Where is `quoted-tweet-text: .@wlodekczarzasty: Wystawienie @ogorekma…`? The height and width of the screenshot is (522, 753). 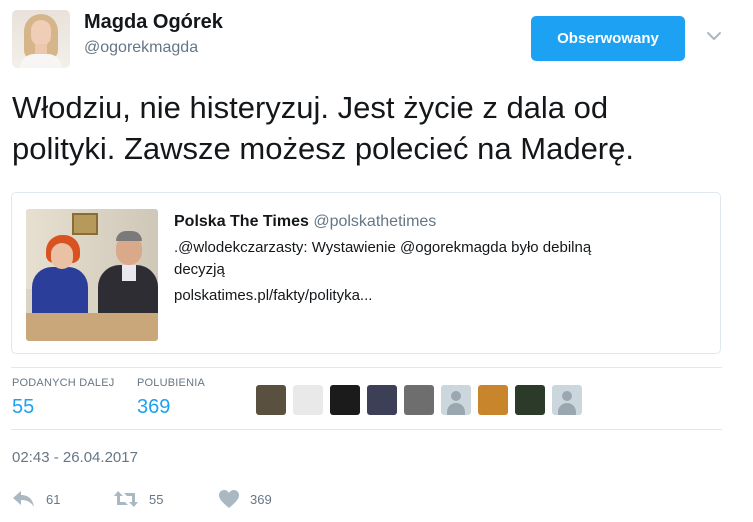
quoted-tweet-text: .@wlodekczarzasty: Wystawienie @ogorekma… is located at coordinates (434, 259).